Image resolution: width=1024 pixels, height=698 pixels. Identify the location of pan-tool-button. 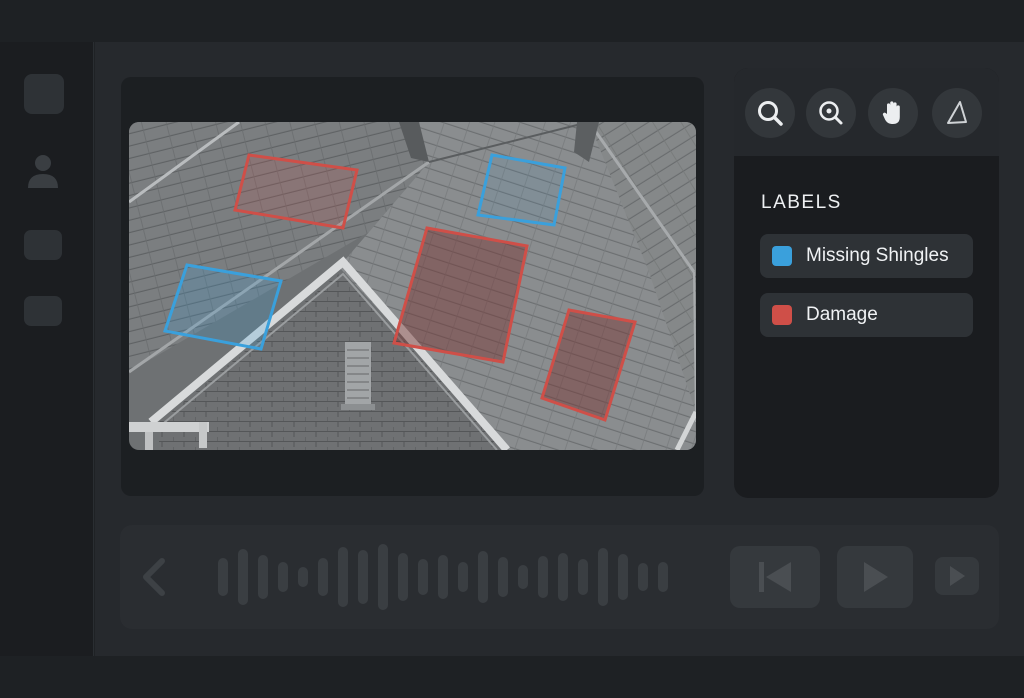
(893, 113).